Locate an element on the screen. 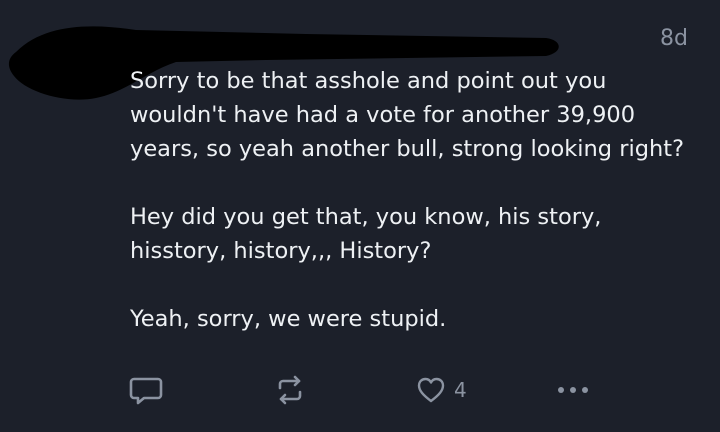  repost-button is located at coordinates (290, 390).